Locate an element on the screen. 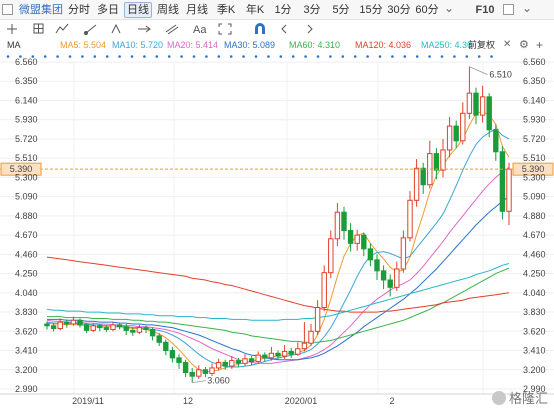 This screenshot has width=554, height=409. add-icon: + is located at coordinates (539, 45).